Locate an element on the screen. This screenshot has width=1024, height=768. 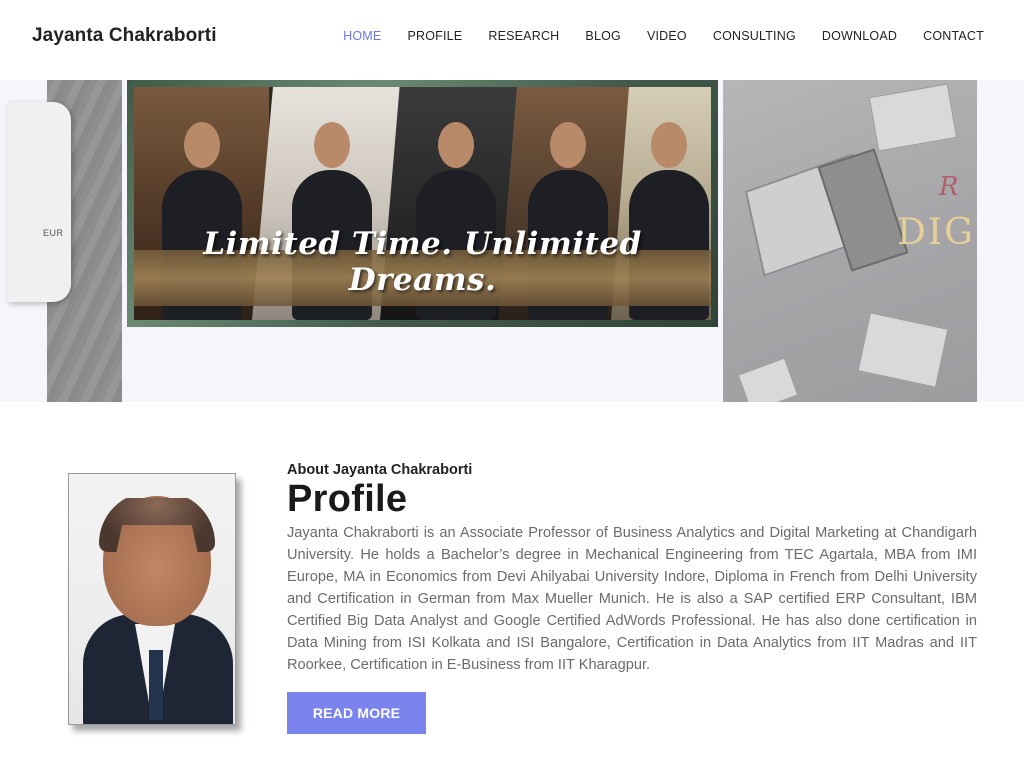
profile-eyebrow: About Jayanta Chakraborti is located at coordinates (380, 470).